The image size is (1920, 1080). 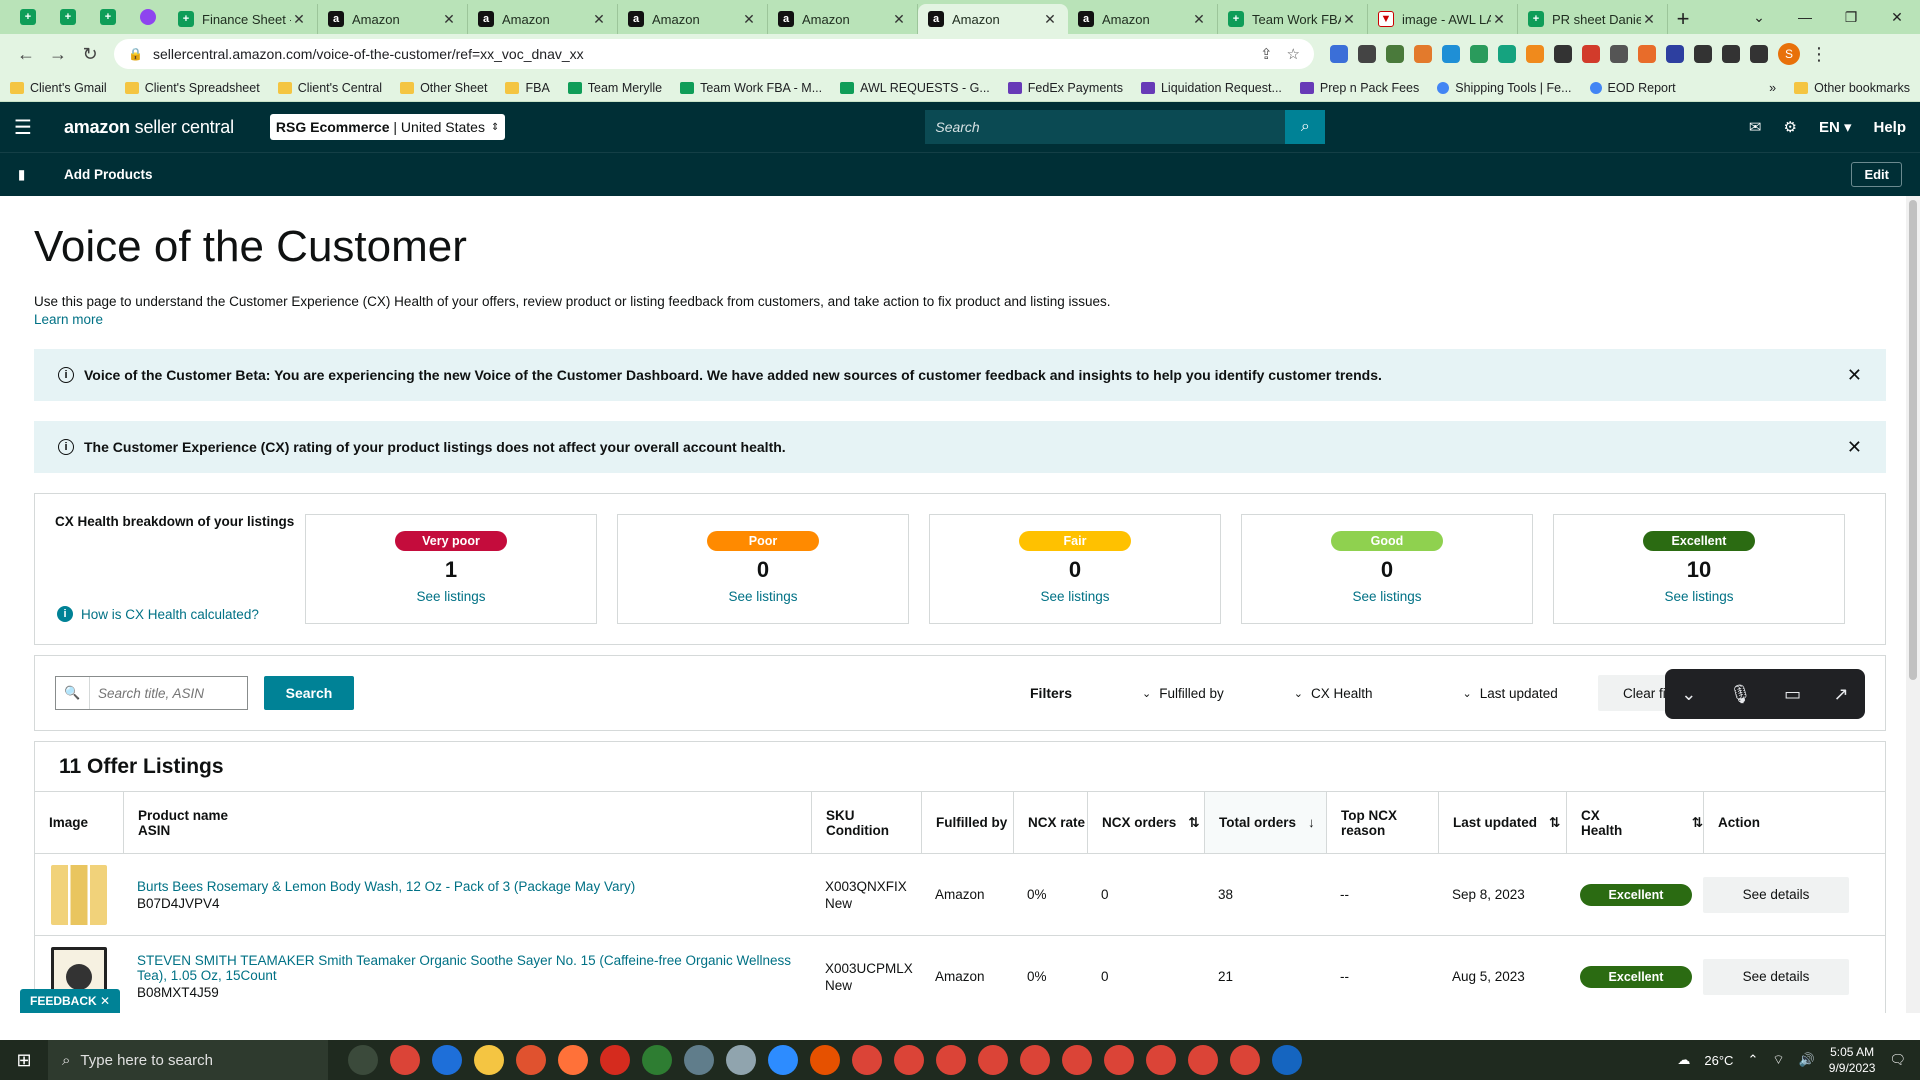 What do you see at coordinates (58, 54) in the screenshot?
I see `forward-icon: →` at bounding box center [58, 54].